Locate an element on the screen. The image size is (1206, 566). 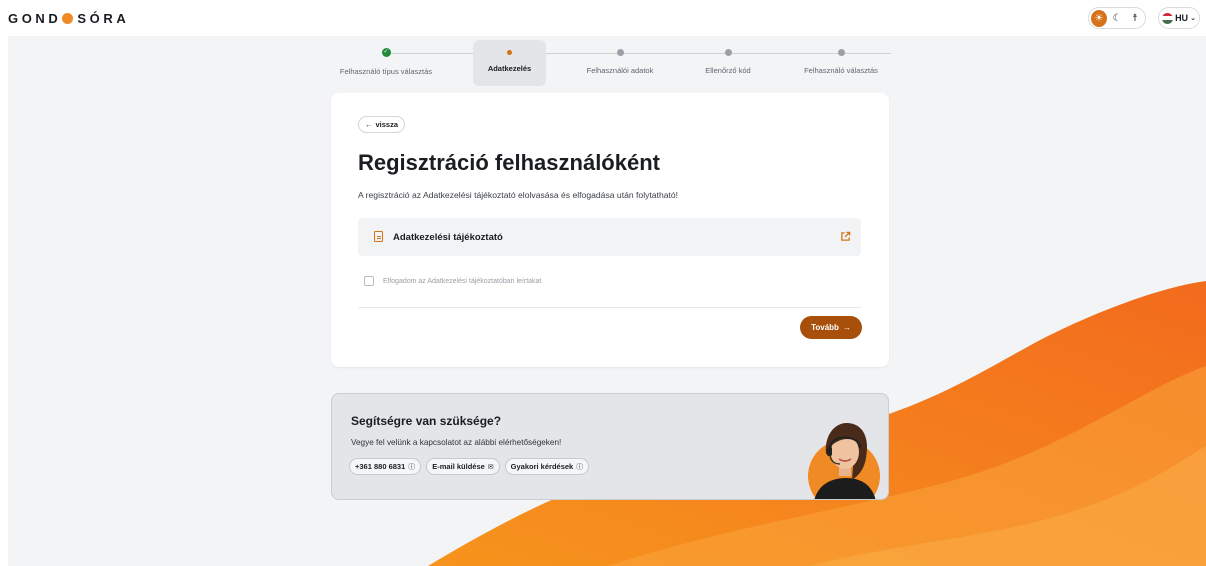
accessibility-icon: ☨ is located at coordinates (1135, 18).